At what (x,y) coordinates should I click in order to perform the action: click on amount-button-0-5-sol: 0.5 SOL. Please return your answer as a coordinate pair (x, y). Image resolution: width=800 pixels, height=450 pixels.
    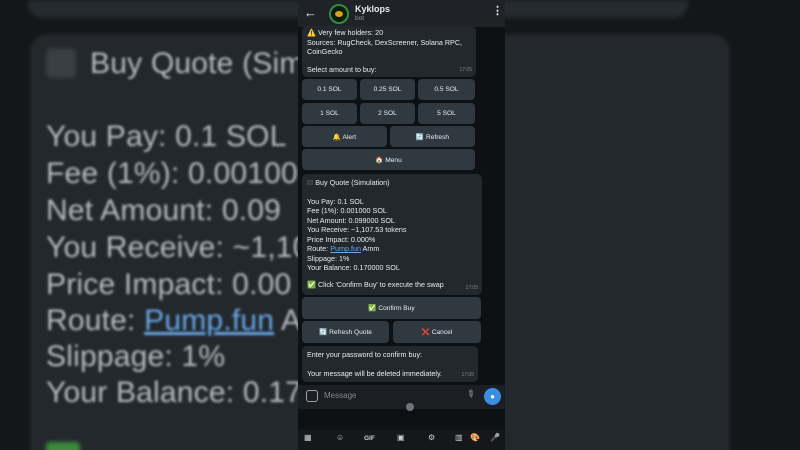
    Looking at the image, I should click on (446, 89).